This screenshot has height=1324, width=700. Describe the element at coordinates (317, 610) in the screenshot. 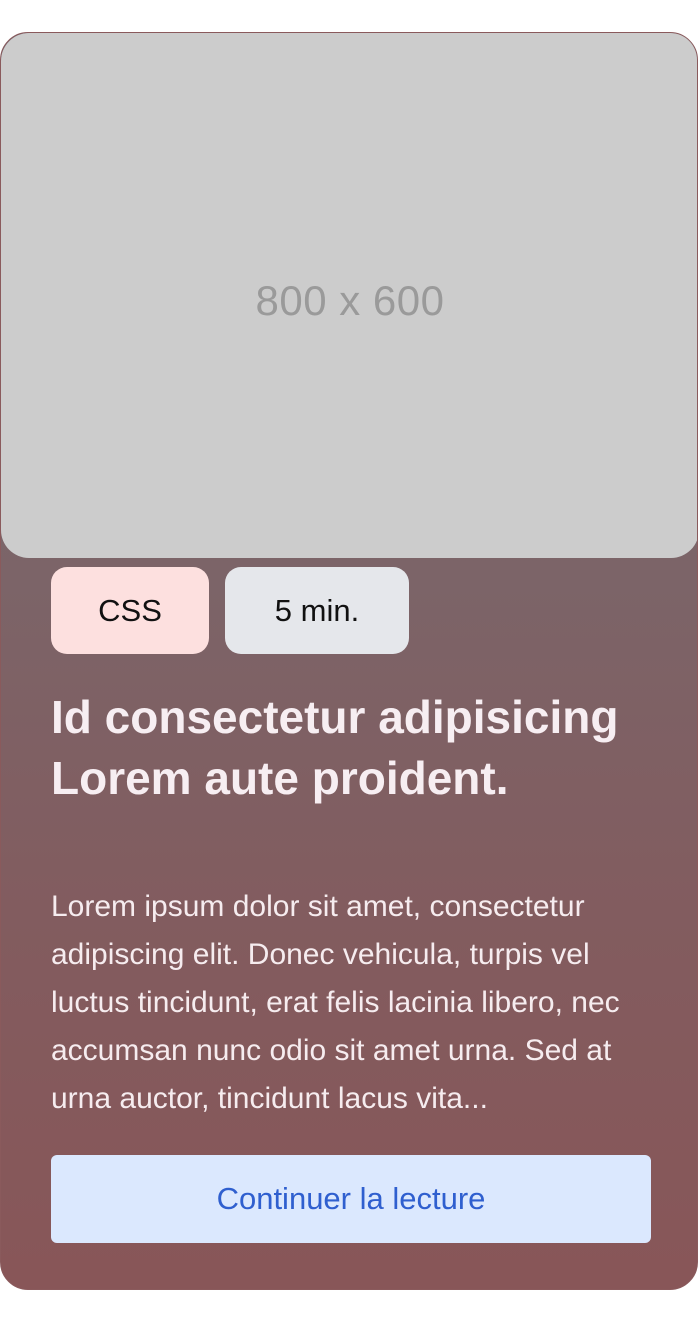

I see `reading-time-tag: 5 min.` at that location.